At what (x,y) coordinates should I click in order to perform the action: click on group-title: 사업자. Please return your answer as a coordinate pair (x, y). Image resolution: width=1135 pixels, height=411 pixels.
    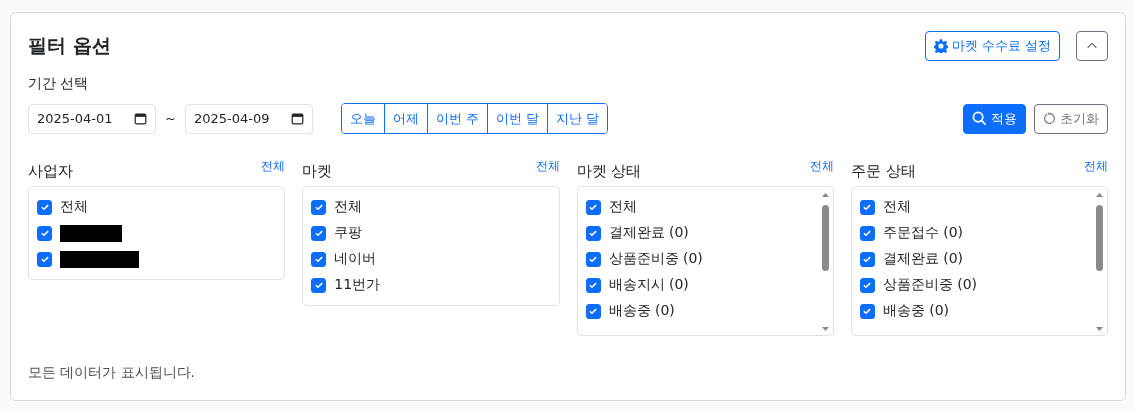
    Looking at the image, I should click on (50, 171).